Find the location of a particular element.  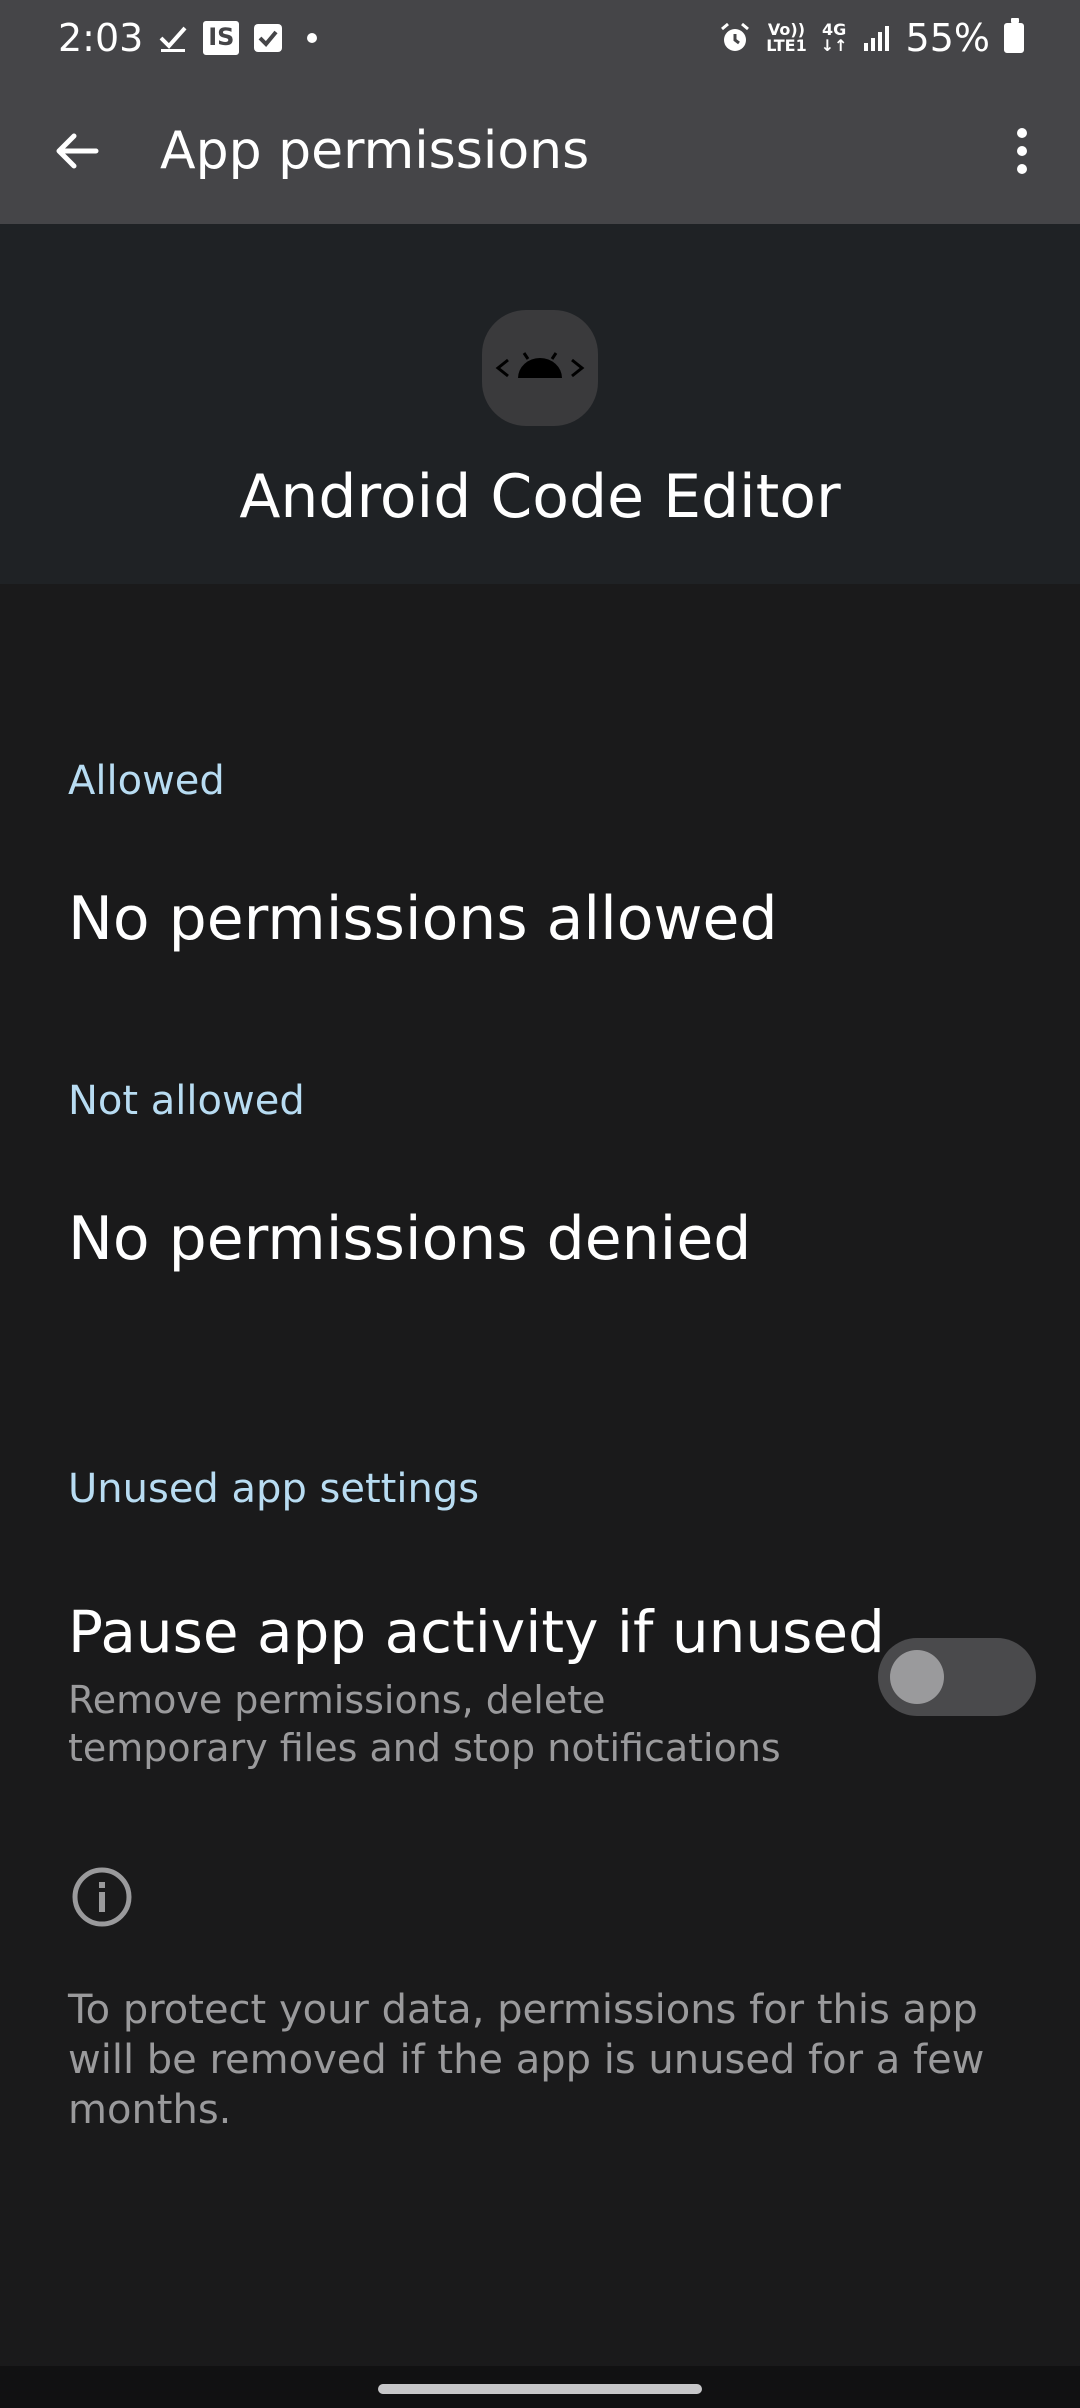

network-type-indicator: 4G ↓↑ is located at coordinates (834, 37).